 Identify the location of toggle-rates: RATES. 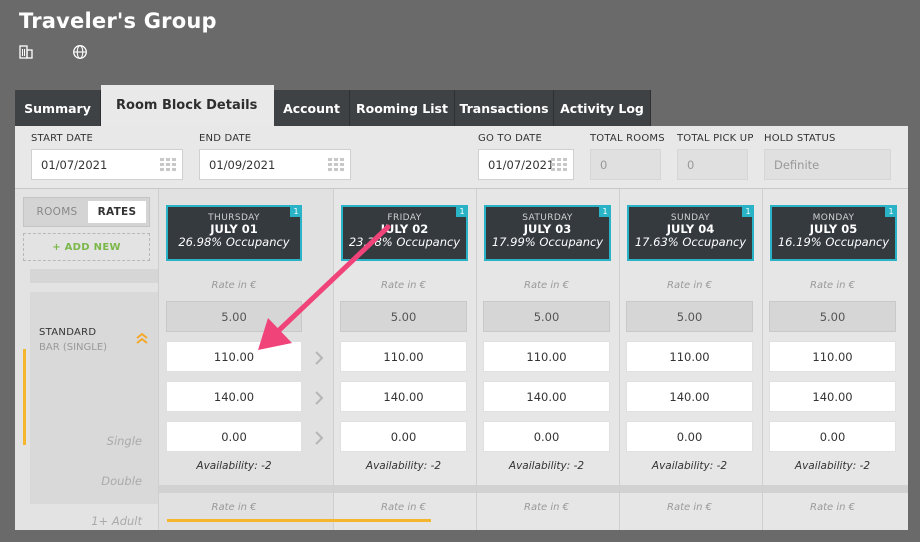
(117, 212).